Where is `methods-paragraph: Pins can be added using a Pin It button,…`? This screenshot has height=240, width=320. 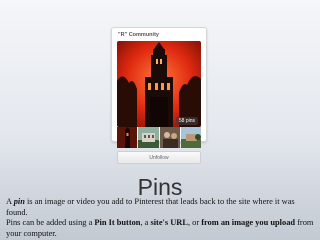
methods-paragraph: Pins can be added using a Pin It button,… is located at coordinates (161, 228).